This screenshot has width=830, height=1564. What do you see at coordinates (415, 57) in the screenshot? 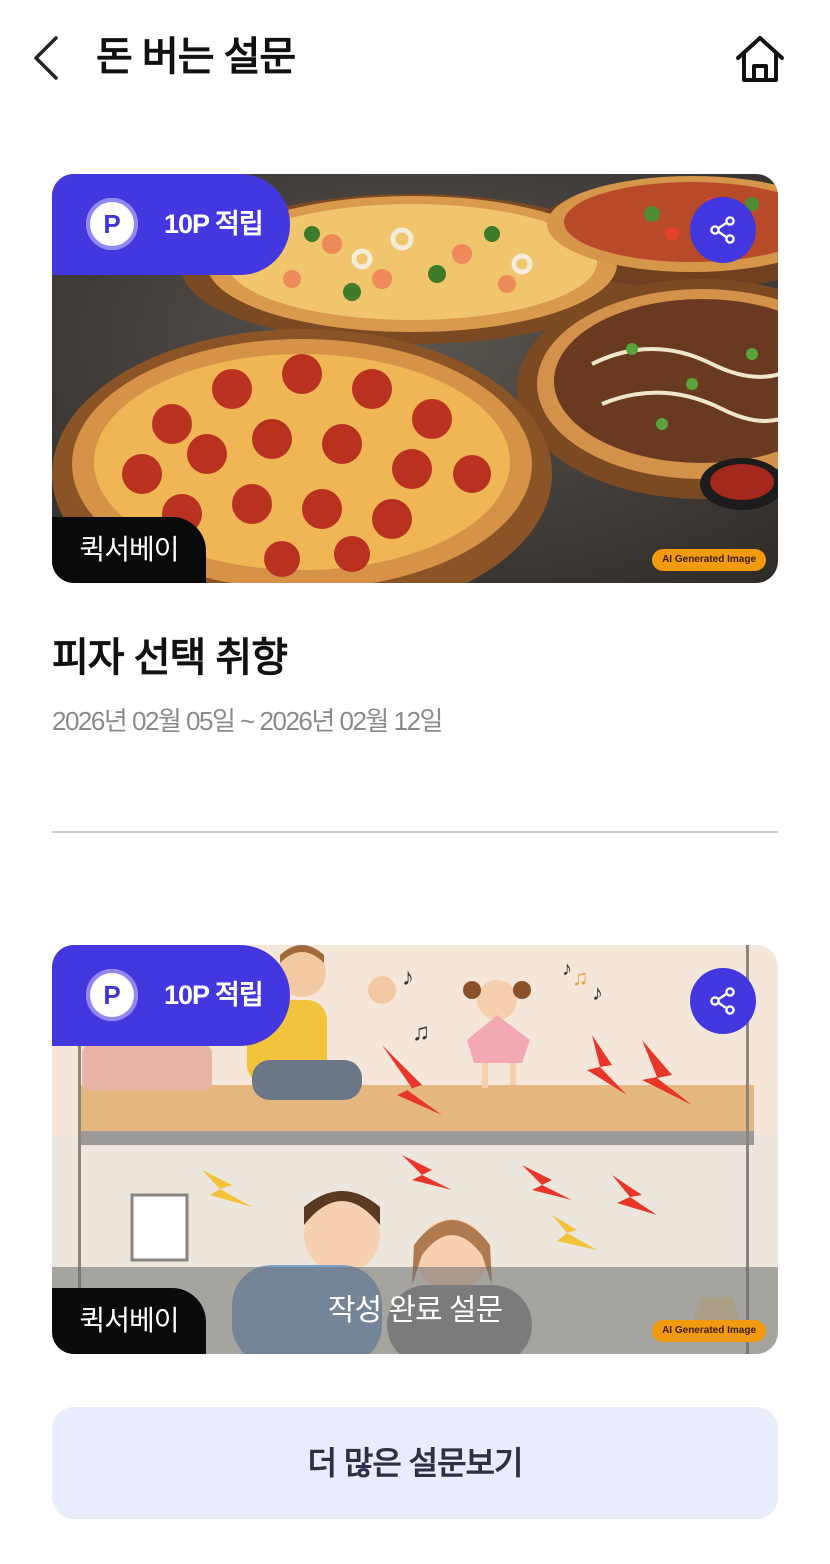
I see `top-bar: 돈 버는 설문` at bounding box center [415, 57].